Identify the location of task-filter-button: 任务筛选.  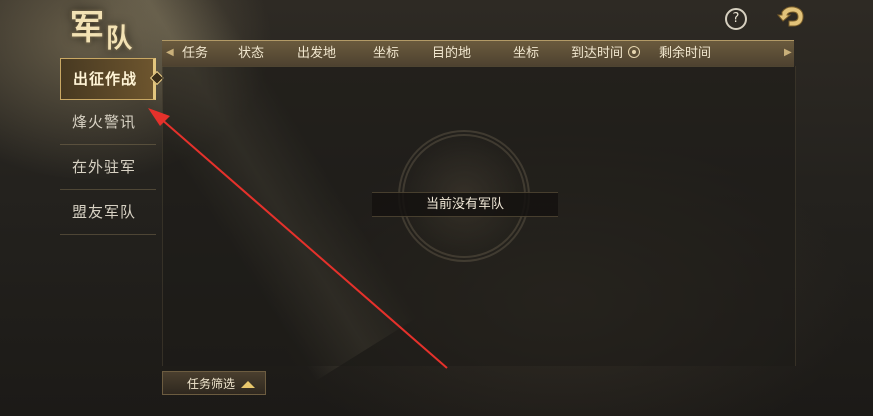
(214, 383).